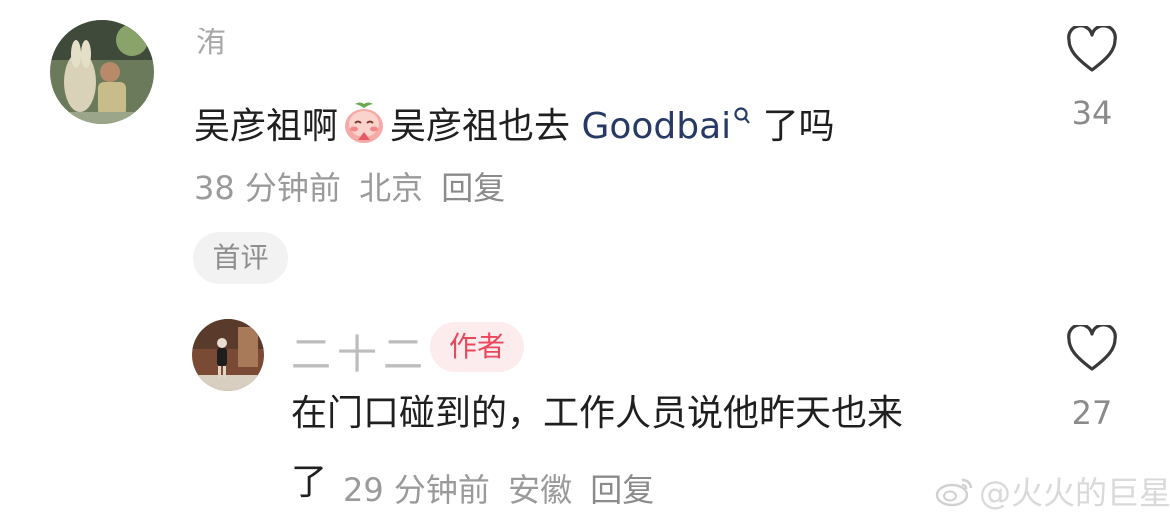 This screenshot has width=1170, height=517. What do you see at coordinates (360, 351) in the screenshot?
I see `reply-username: 二十二` at bounding box center [360, 351].